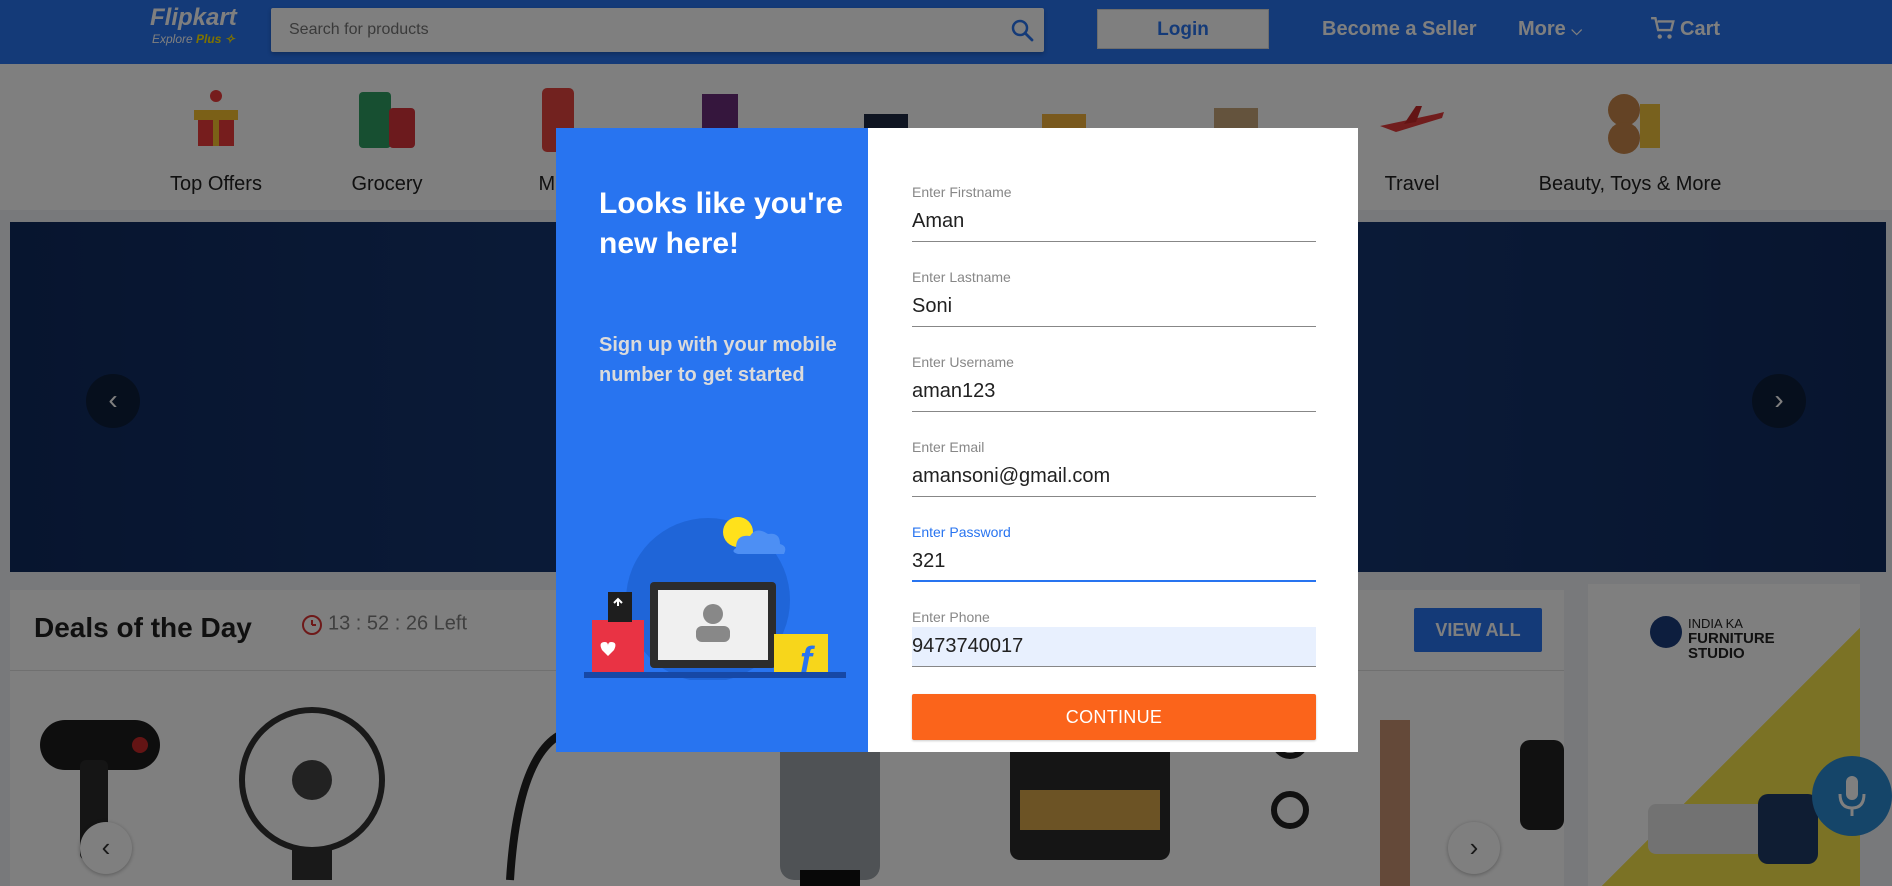 The image size is (1892, 886). What do you see at coordinates (1114, 647) in the screenshot?
I see `phone-input` at bounding box center [1114, 647].